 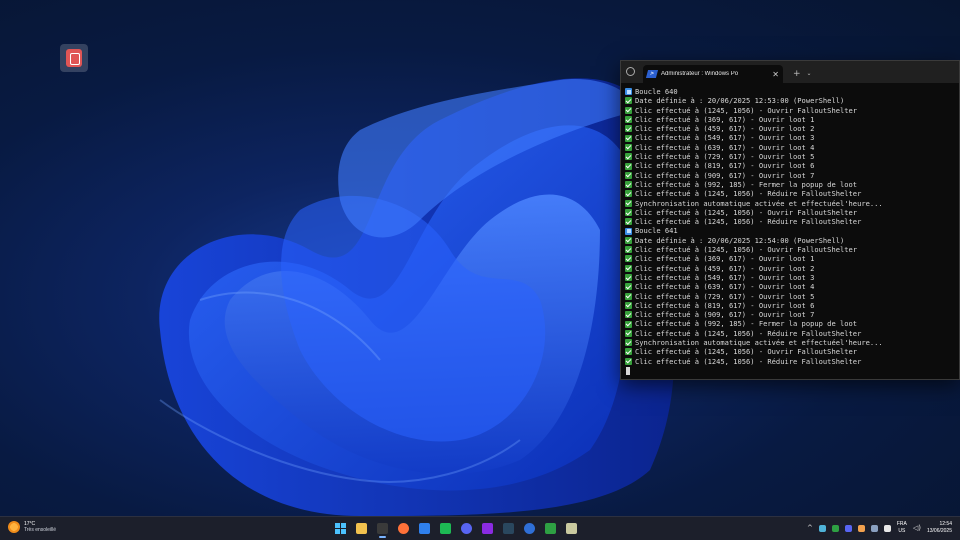 I want to click on spotify-icon, so click(x=445, y=528).